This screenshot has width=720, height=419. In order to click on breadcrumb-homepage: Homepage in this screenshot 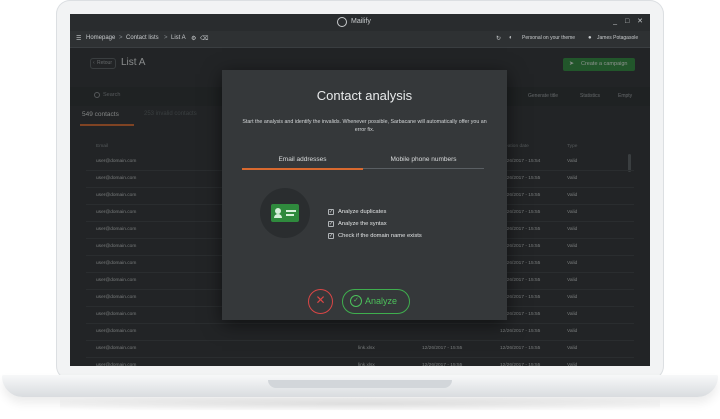, I will do `click(100, 38)`.